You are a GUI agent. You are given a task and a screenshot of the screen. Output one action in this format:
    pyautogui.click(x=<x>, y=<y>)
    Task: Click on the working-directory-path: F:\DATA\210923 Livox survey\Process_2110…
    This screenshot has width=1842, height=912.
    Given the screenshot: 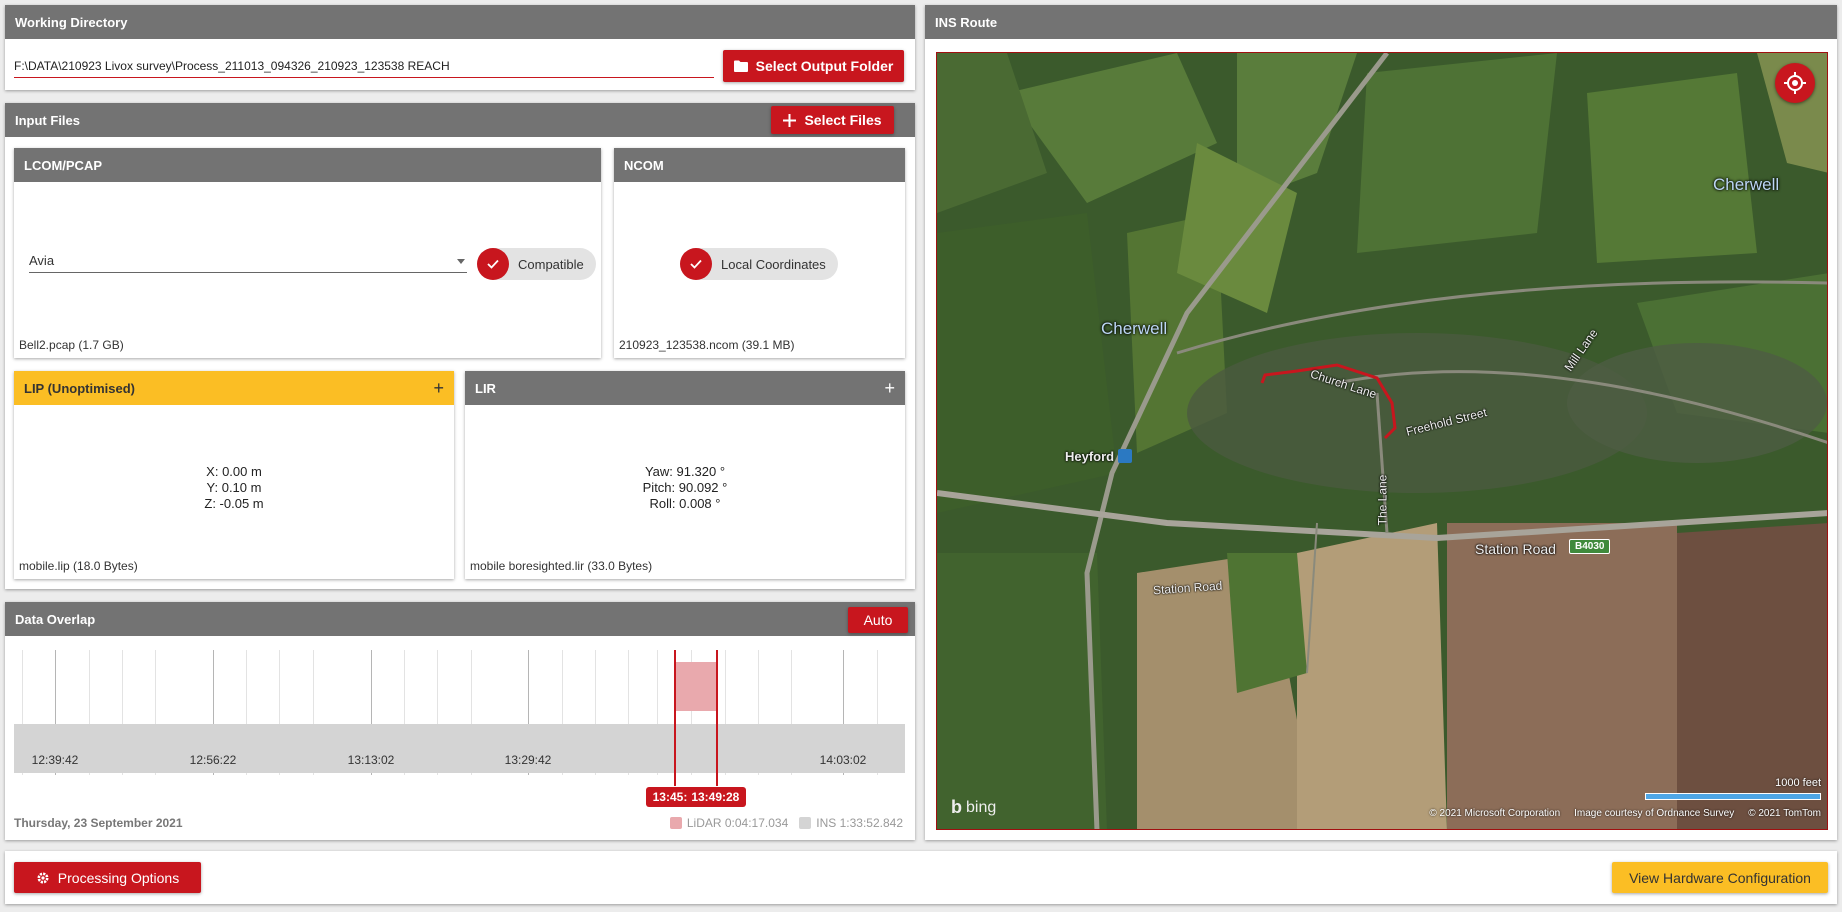 What is the action you would take?
    pyautogui.click(x=364, y=68)
    